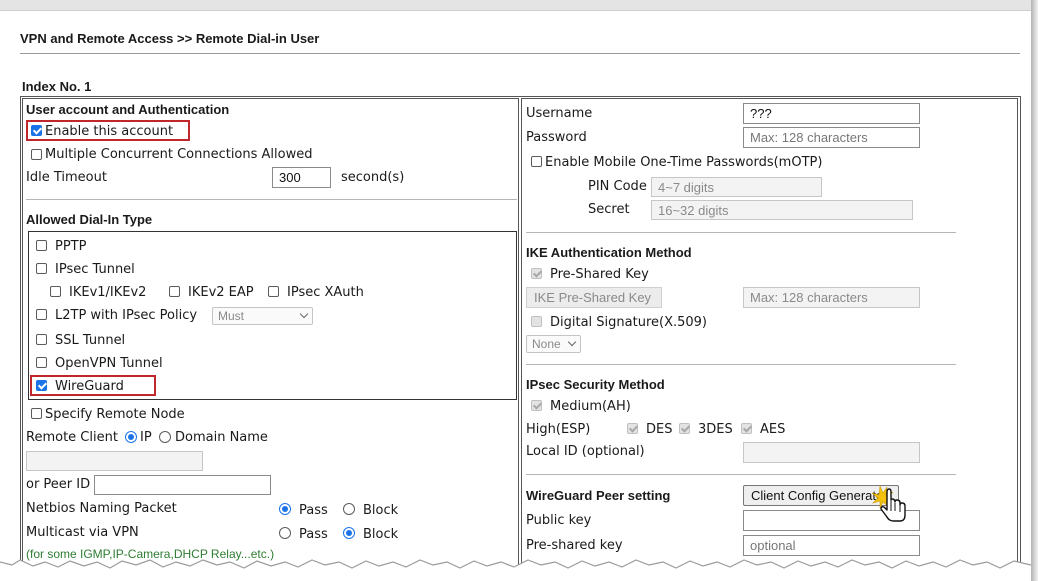  What do you see at coordinates (131, 437) in the screenshot?
I see `remote-client-ip-radio` at bounding box center [131, 437].